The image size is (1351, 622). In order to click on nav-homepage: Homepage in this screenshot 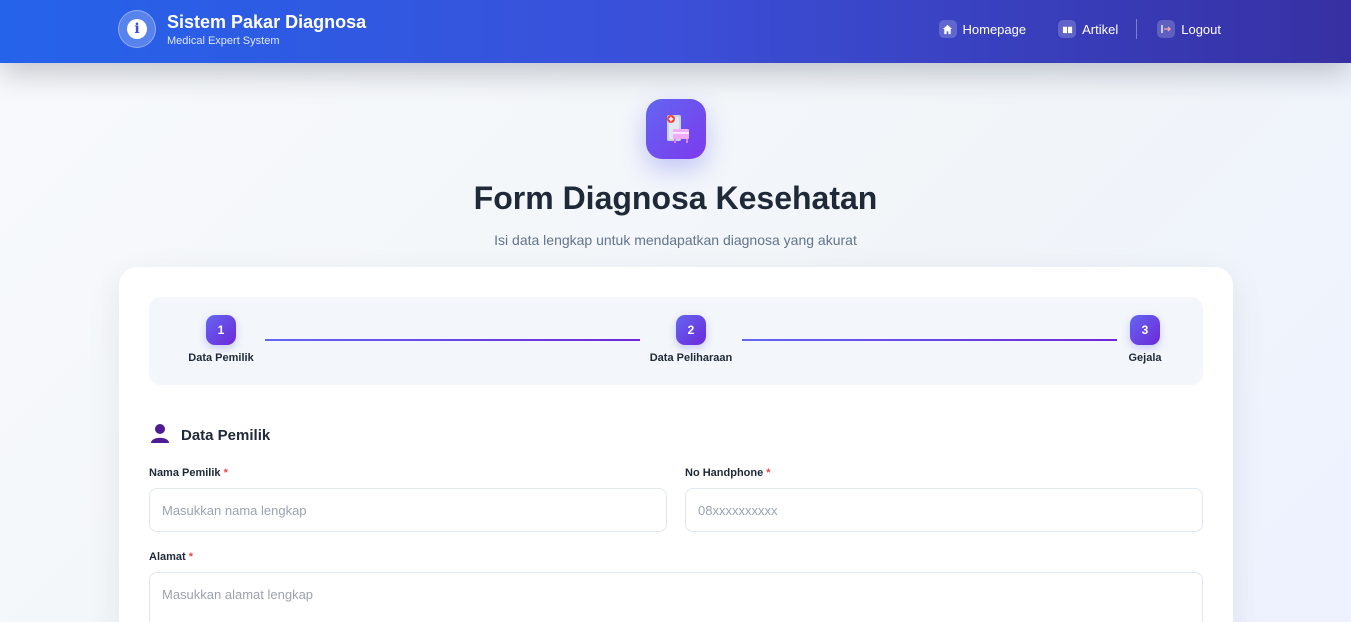, I will do `click(982, 29)`.